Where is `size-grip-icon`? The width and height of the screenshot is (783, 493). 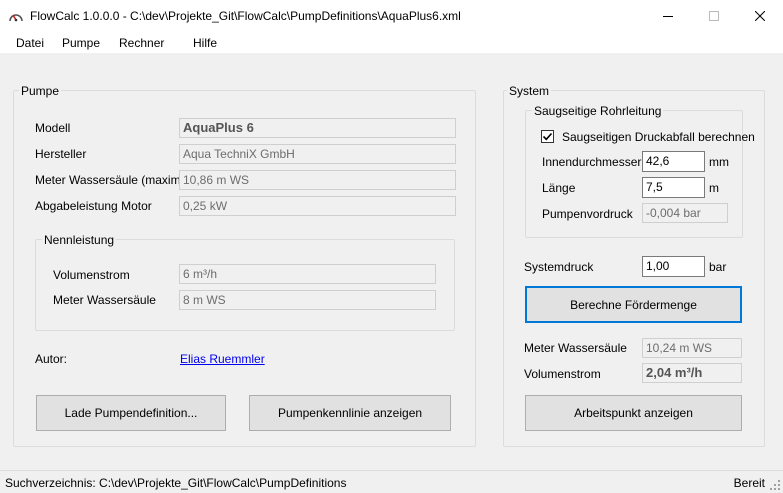
size-grip-icon is located at coordinates (775, 485).